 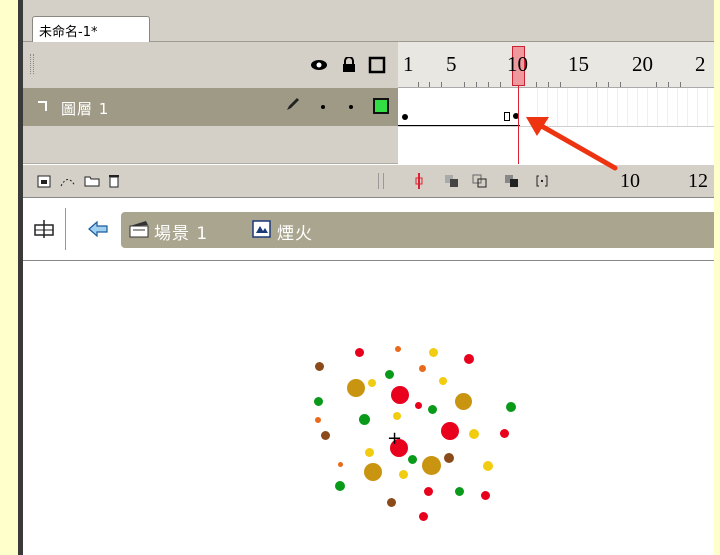 What do you see at coordinates (717, 277) in the screenshot?
I see `slide-margin-right` at bounding box center [717, 277].